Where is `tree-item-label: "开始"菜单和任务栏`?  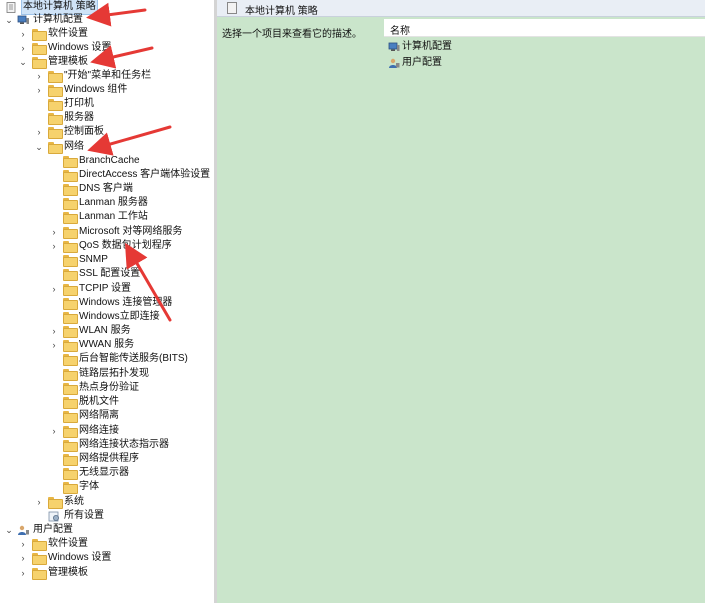
tree-item-label: "开始"菜单和任务栏 is located at coordinates (108, 75).